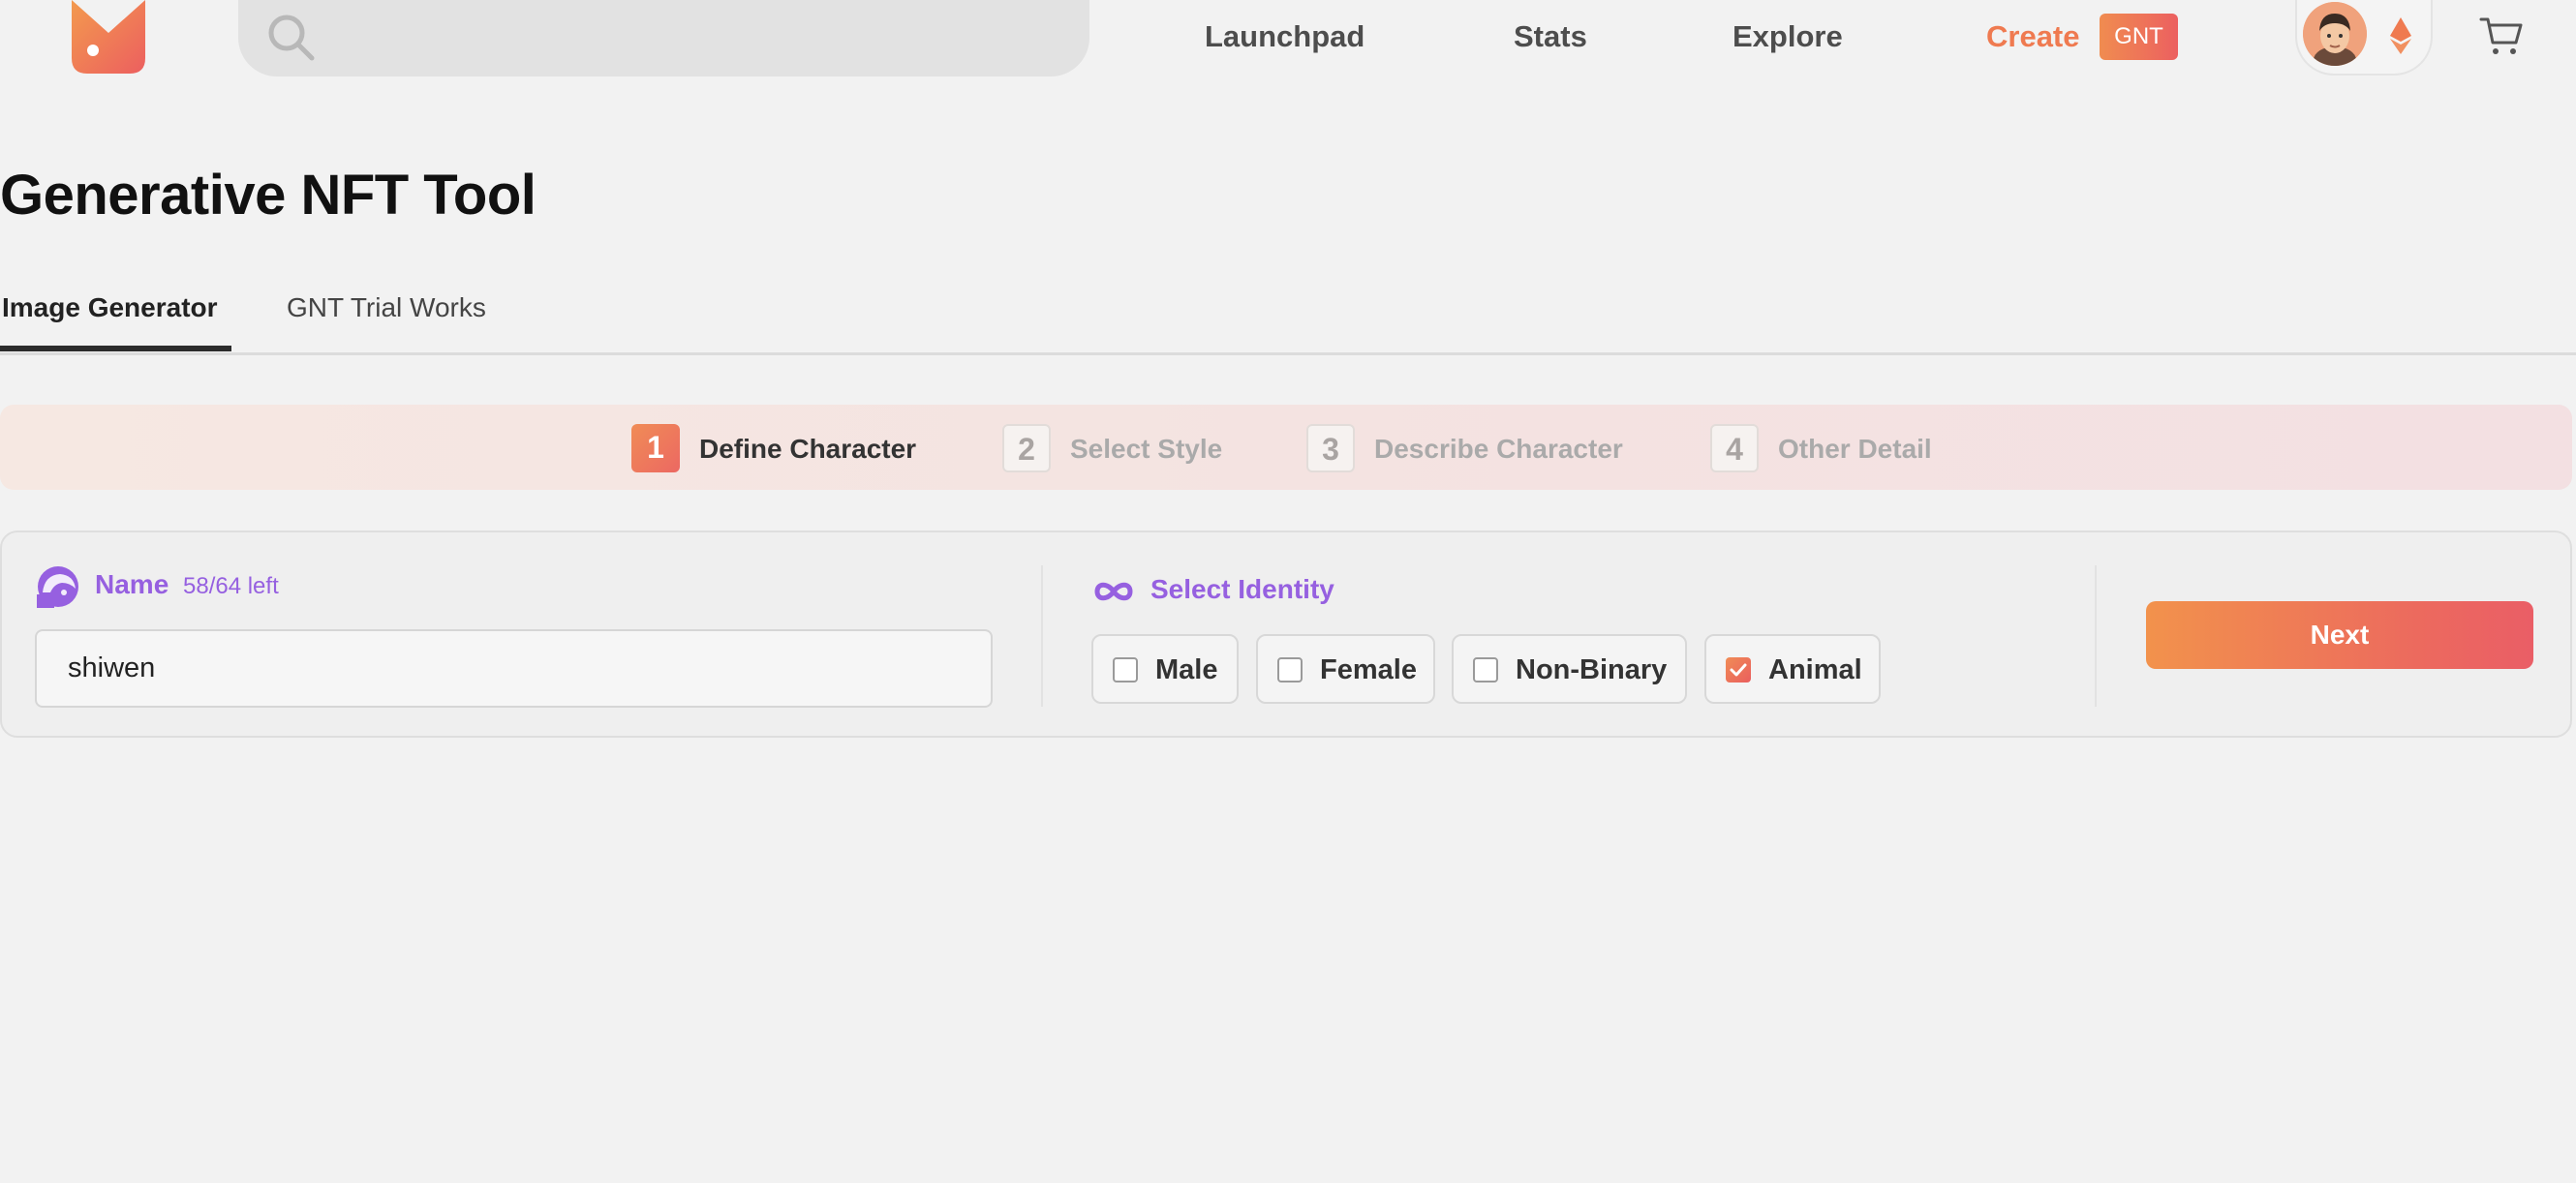 This screenshot has width=2576, height=1183. What do you see at coordinates (1042, 636) in the screenshot?
I see `divider-left` at bounding box center [1042, 636].